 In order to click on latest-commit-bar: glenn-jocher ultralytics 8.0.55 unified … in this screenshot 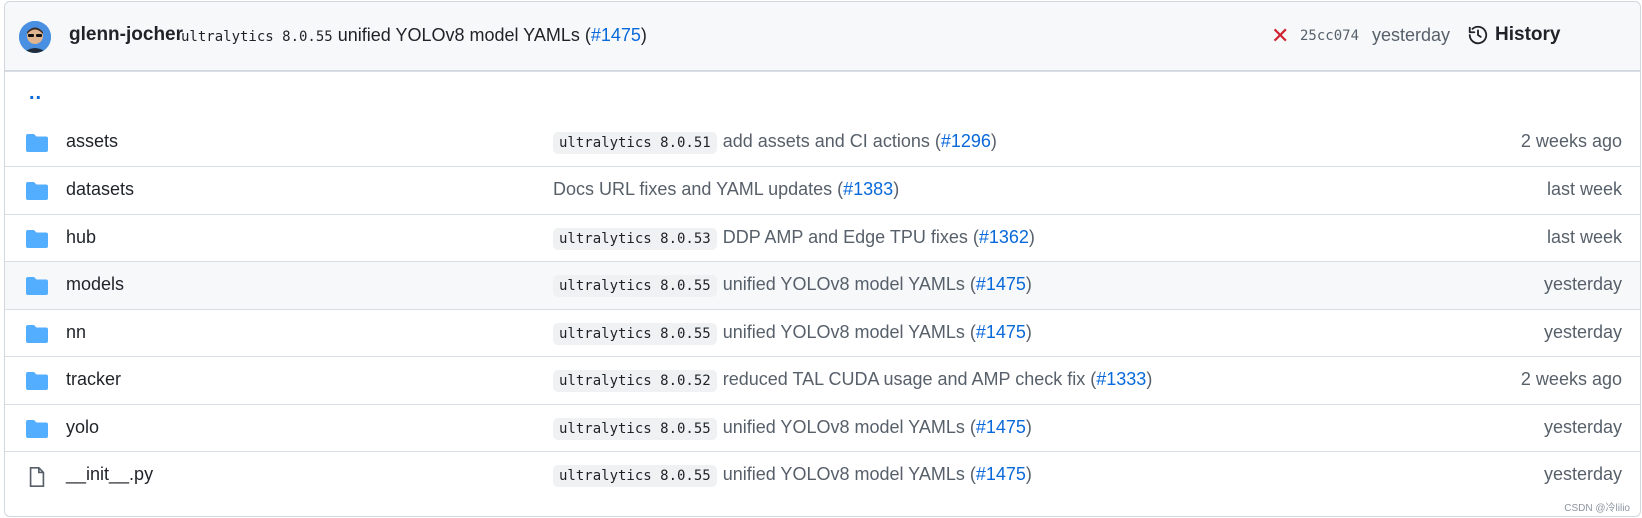, I will do `click(822, 36)`.